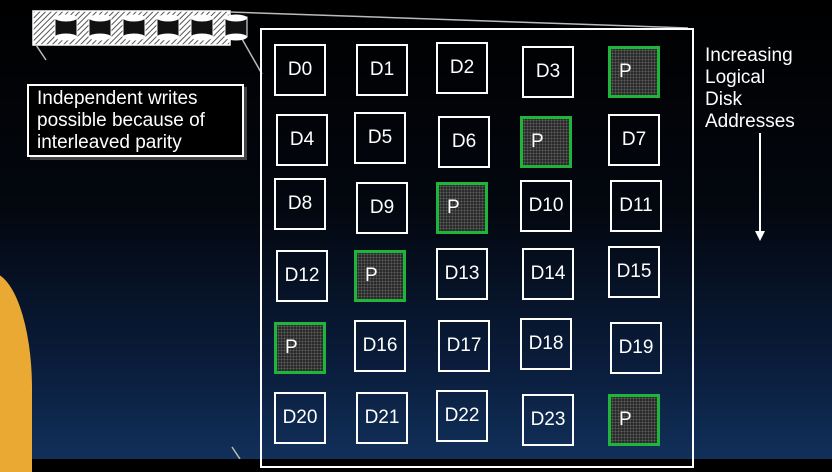 The width and height of the screenshot is (832, 472). I want to click on data-block: D6, so click(464, 142).